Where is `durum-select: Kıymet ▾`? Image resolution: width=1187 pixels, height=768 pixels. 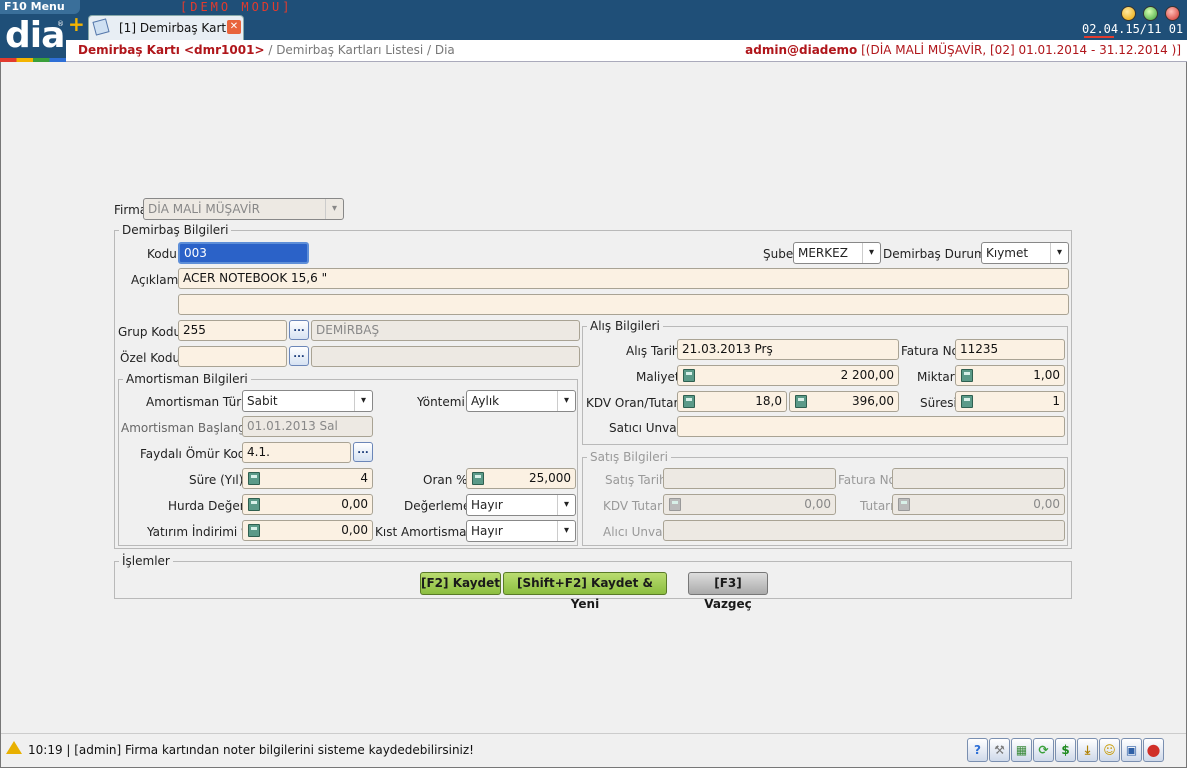
durum-select: Kıymet ▾ is located at coordinates (1025, 253).